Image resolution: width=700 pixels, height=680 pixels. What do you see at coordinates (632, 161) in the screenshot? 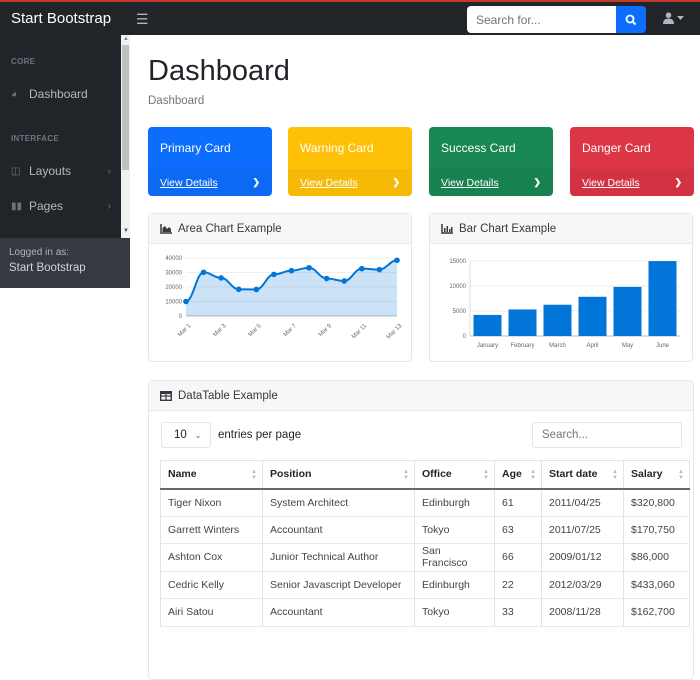
I see `danger-card: Danger Card View Details ❯` at bounding box center [632, 161].